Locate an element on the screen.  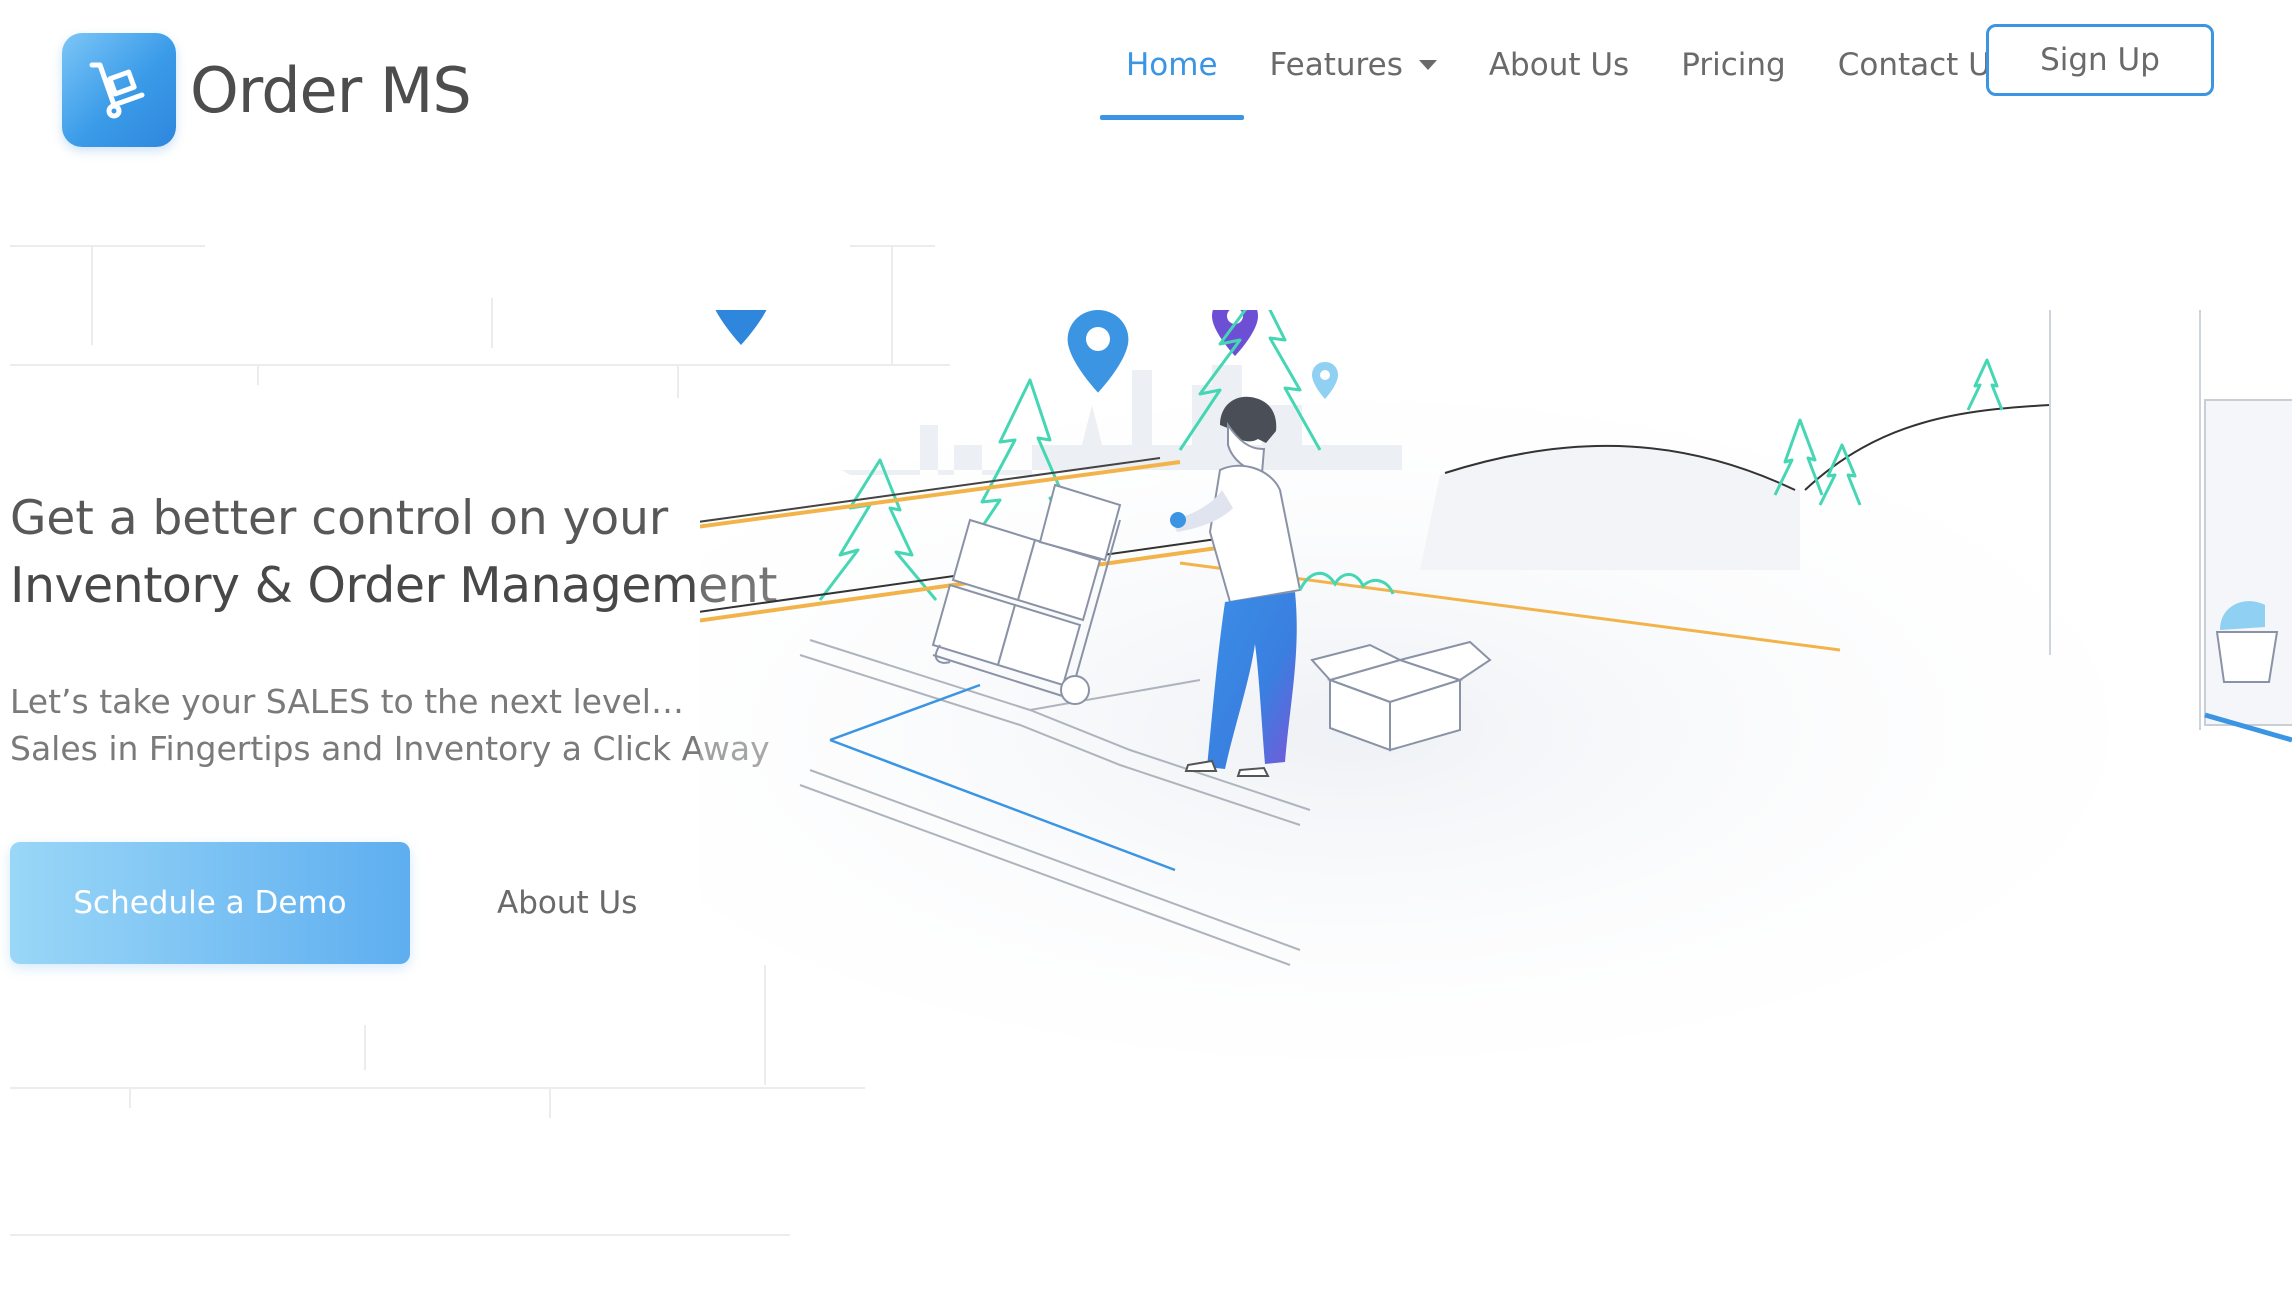
hero-headline-line1: Get a better control on your is located at coordinates (339, 518).